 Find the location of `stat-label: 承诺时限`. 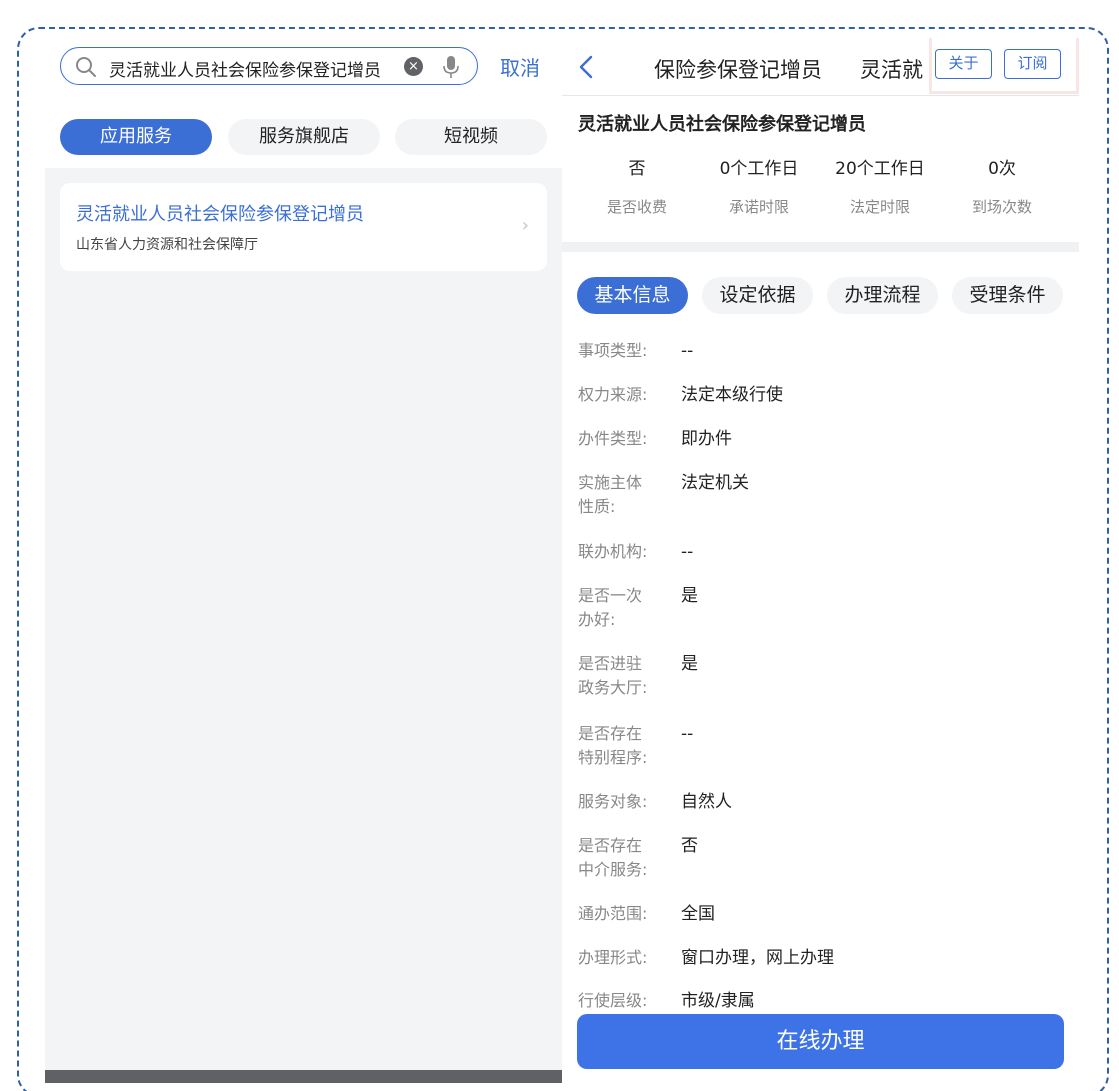

stat-label: 承诺时限 is located at coordinates (758, 207).